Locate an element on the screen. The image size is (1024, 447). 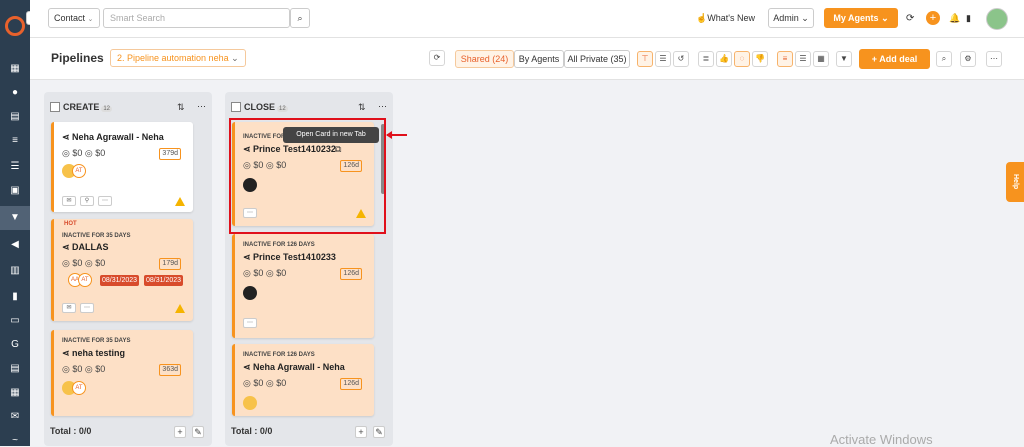
google-icon: G is located at coordinates (15, 345).